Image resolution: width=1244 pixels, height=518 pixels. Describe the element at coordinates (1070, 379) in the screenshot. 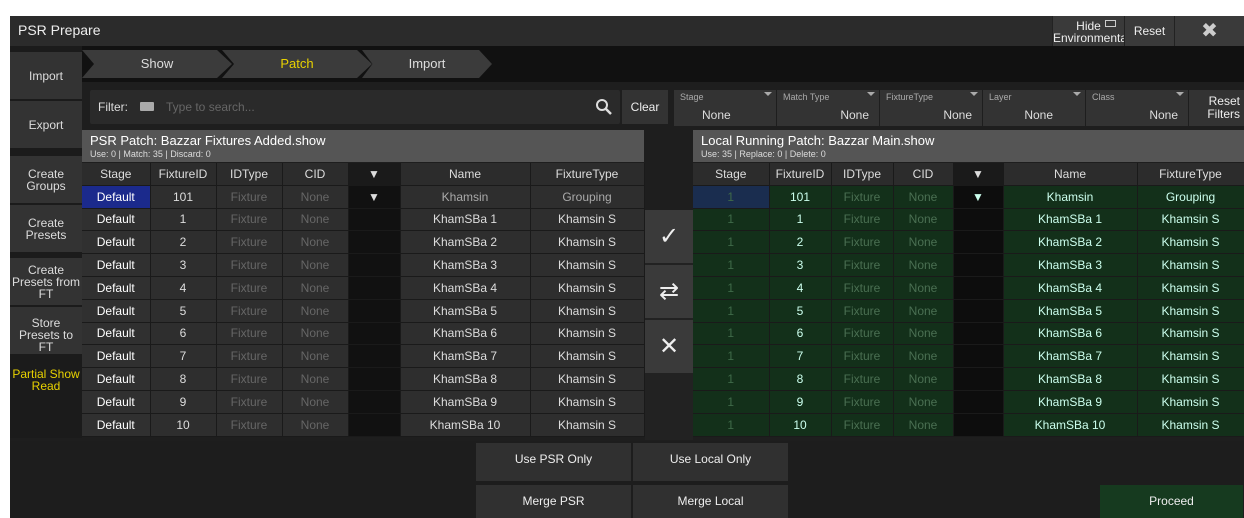

I see `table-cell: KhamSBa 8` at that location.